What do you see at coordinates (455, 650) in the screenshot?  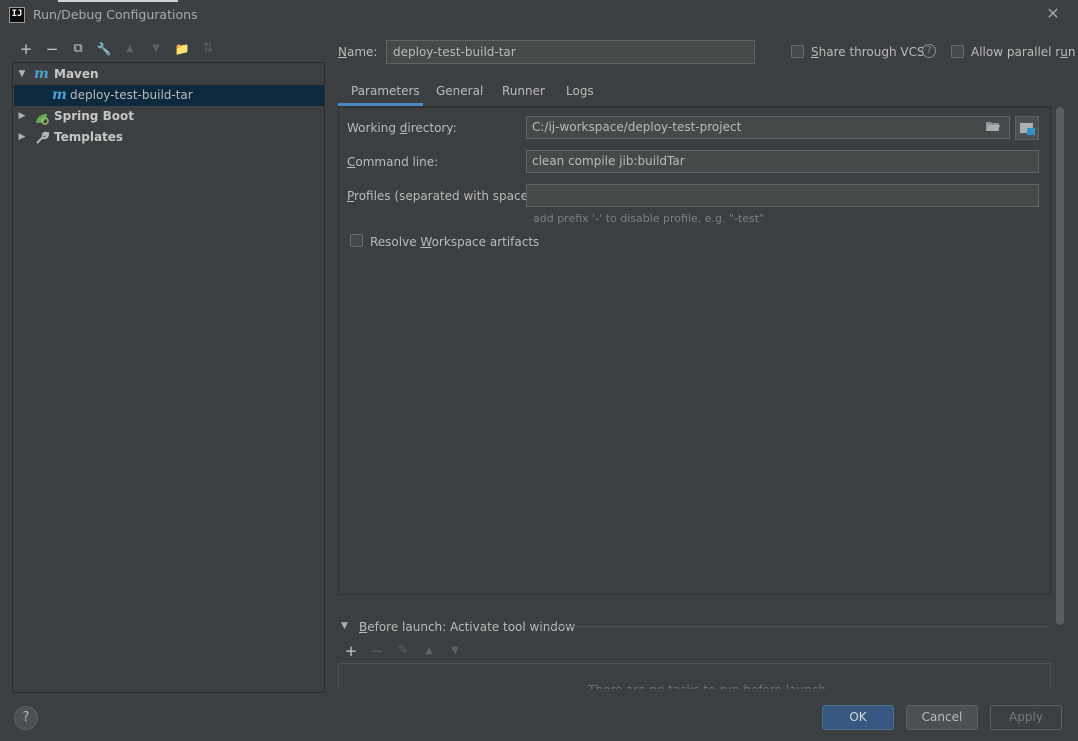 I see `move-task-down-icon: ▼` at bounding box center [455, 650].